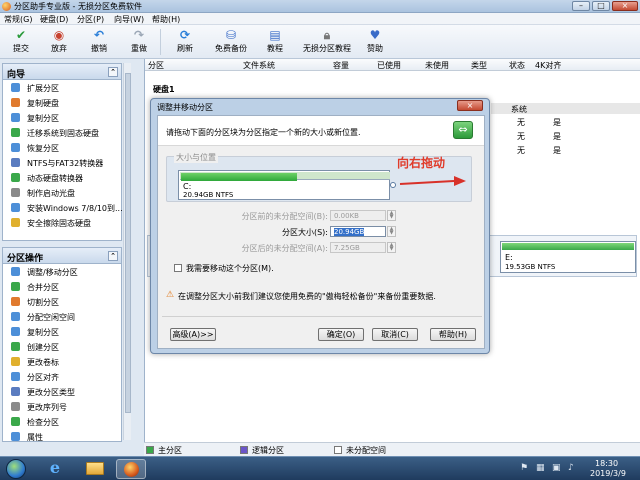  I want to click on donate-button: ♥ 赞助, so click(375, 42).